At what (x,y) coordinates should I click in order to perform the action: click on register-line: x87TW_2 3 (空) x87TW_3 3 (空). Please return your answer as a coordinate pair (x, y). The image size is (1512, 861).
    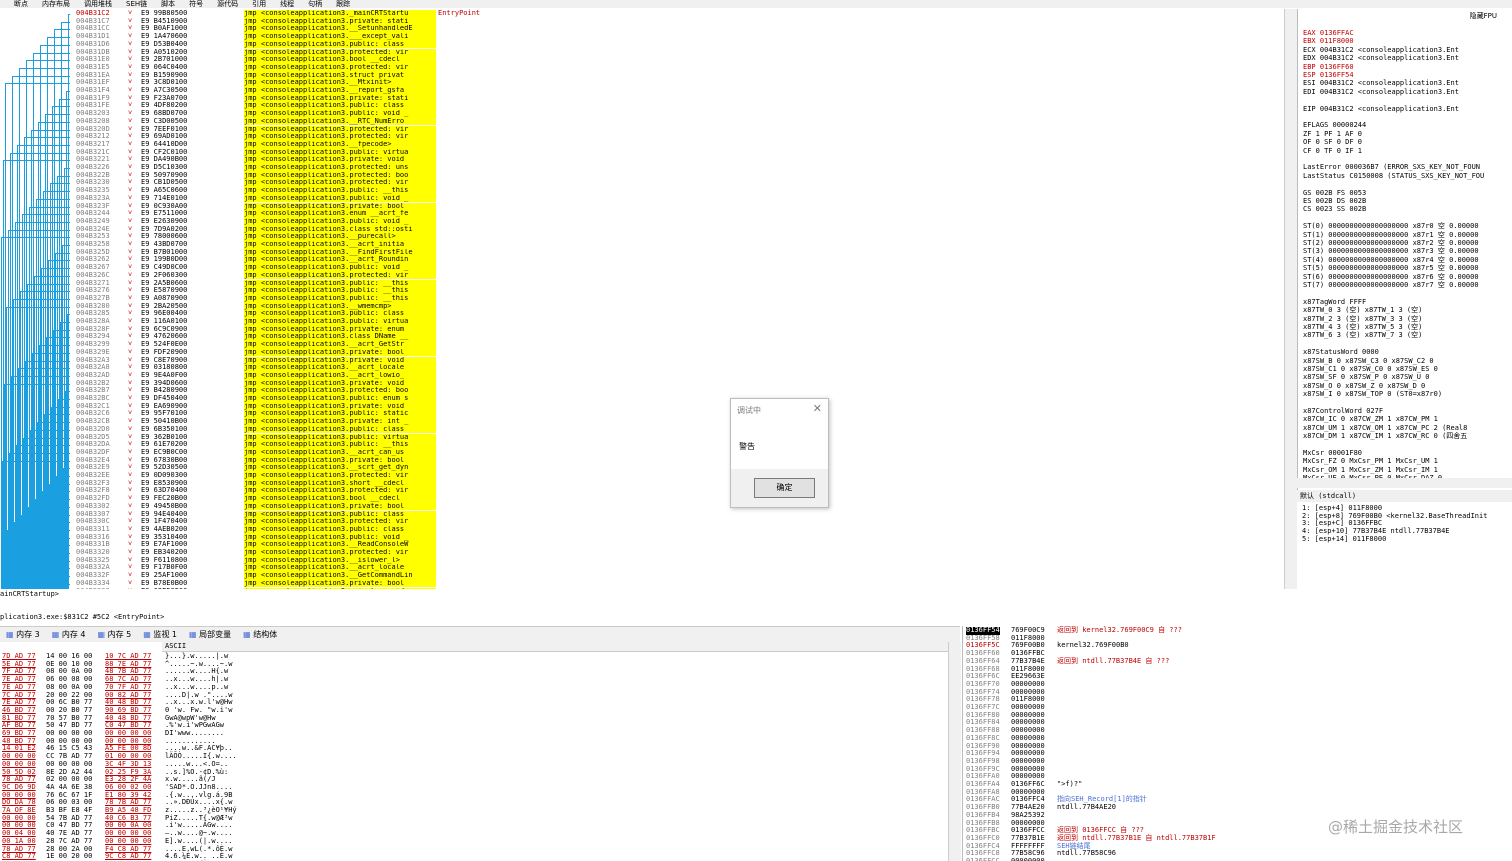
    Looking at the image, I should click on (1362, 319).